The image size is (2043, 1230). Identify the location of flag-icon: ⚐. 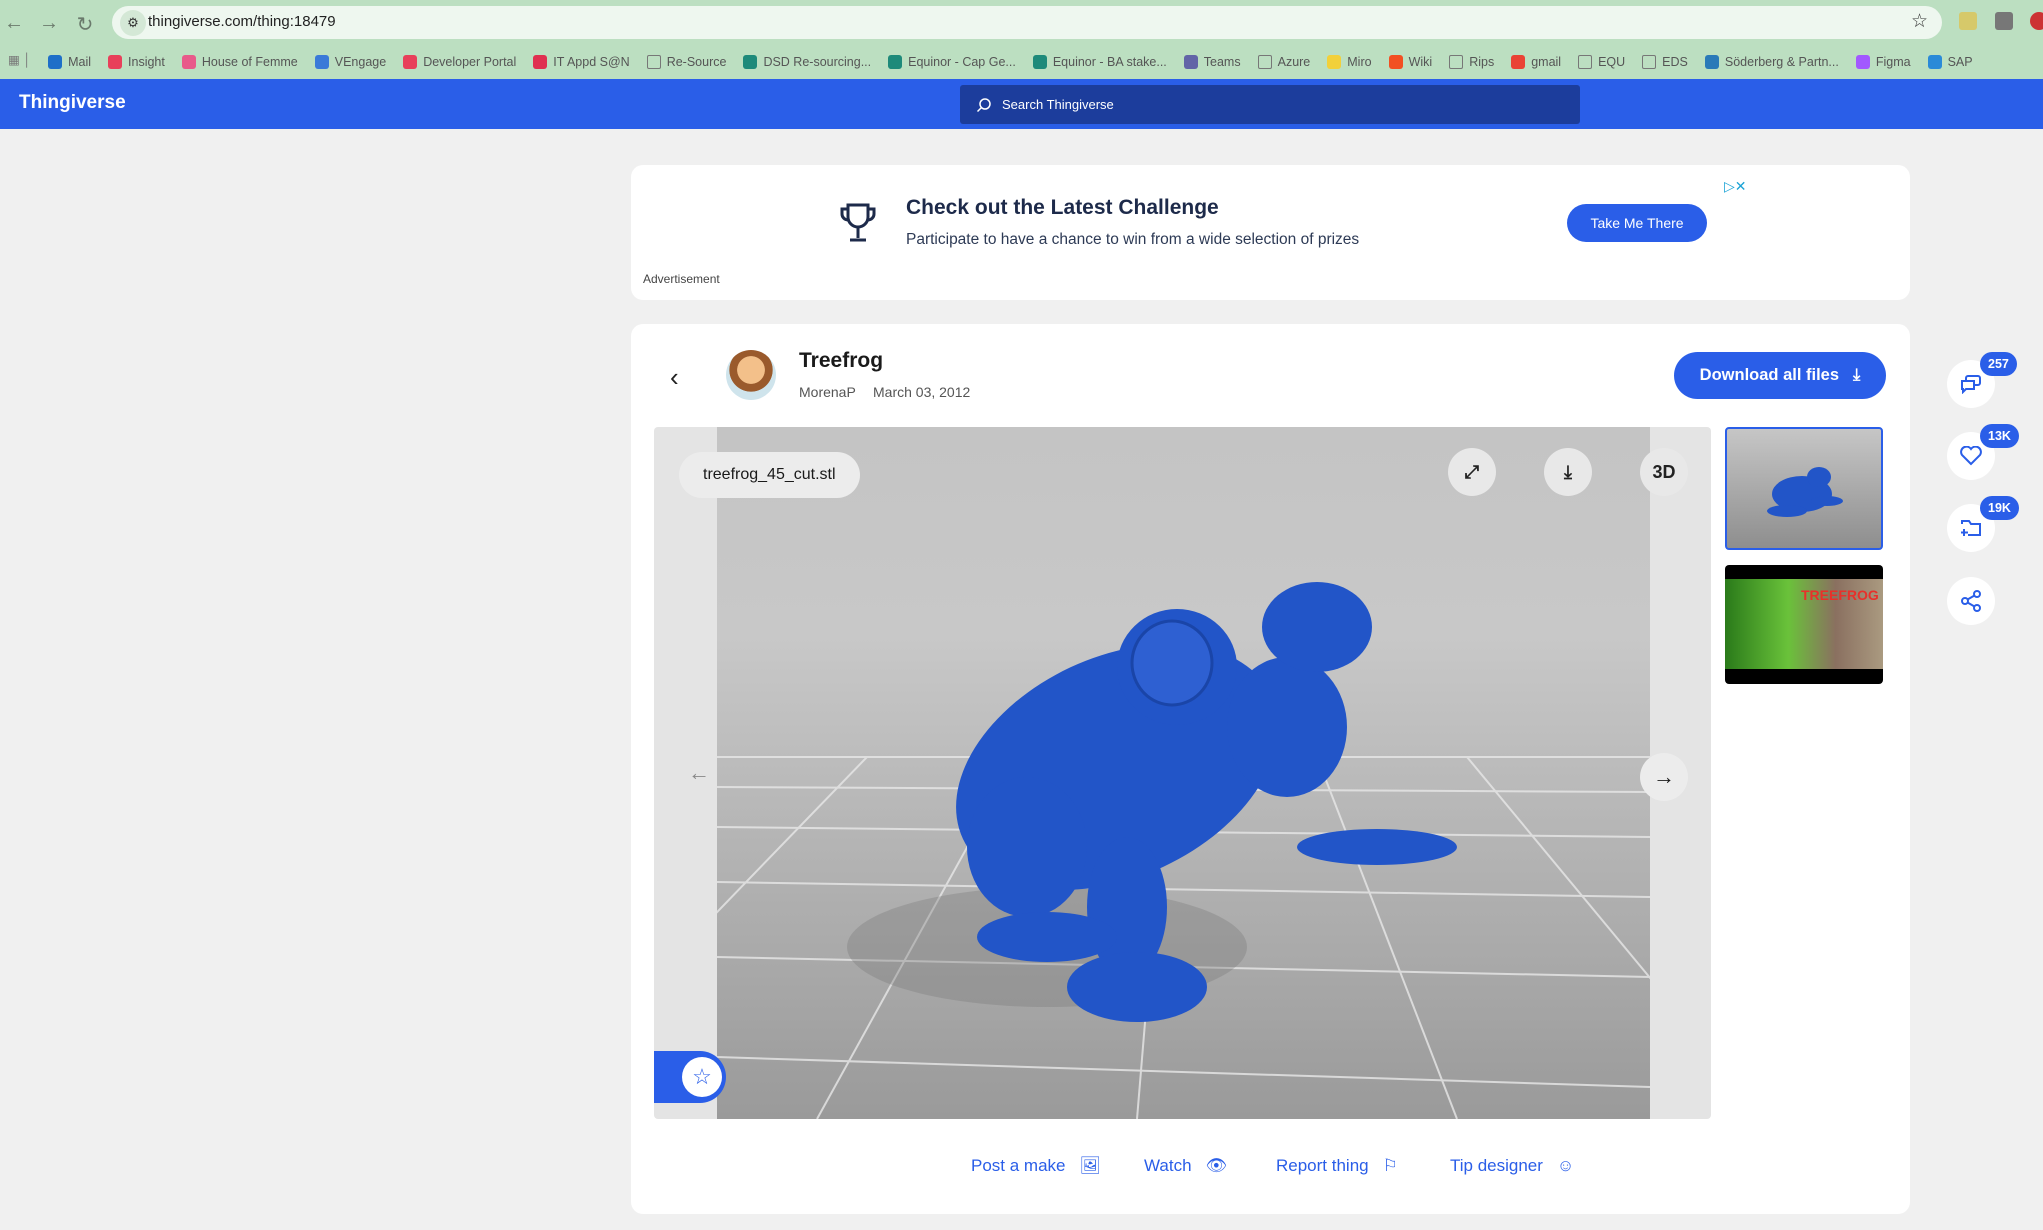
(1390, 1165).